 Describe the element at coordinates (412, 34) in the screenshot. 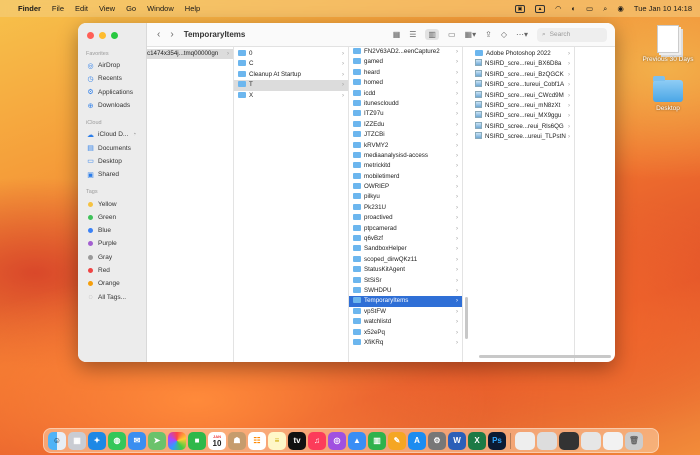

I see `list-view-button: ☰` at that location.